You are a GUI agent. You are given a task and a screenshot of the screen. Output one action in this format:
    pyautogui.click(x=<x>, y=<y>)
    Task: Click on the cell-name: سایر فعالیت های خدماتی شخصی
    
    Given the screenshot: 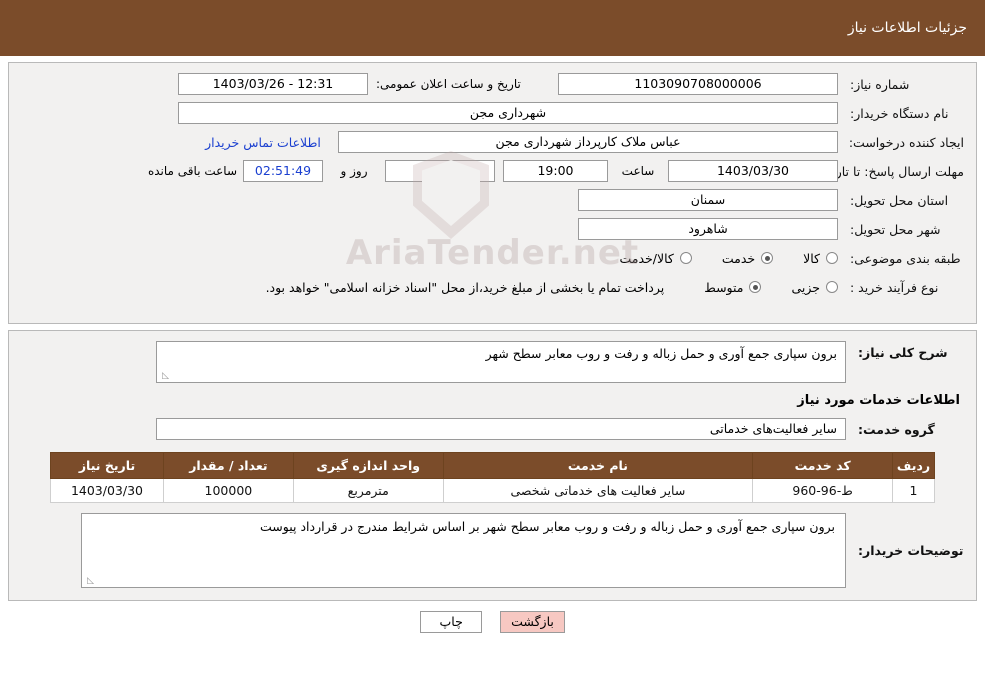 What is the action you would take?
    pyautogui.click(x=598, y=490)
    